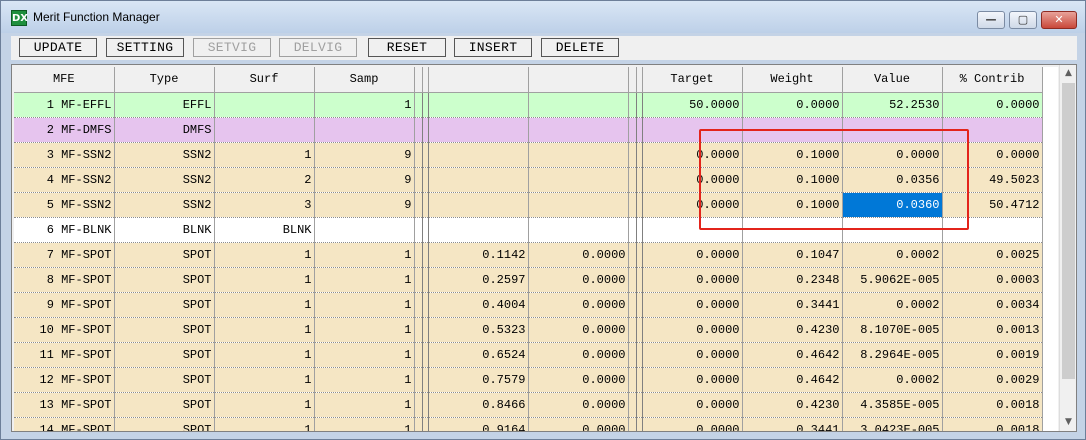 The image size is (1086, 440). What do you see at coordinates (1068, 422) in the screenshot?
I see `scroll-down-arrow-icon: ▼` at bounding box center [1068, 422].